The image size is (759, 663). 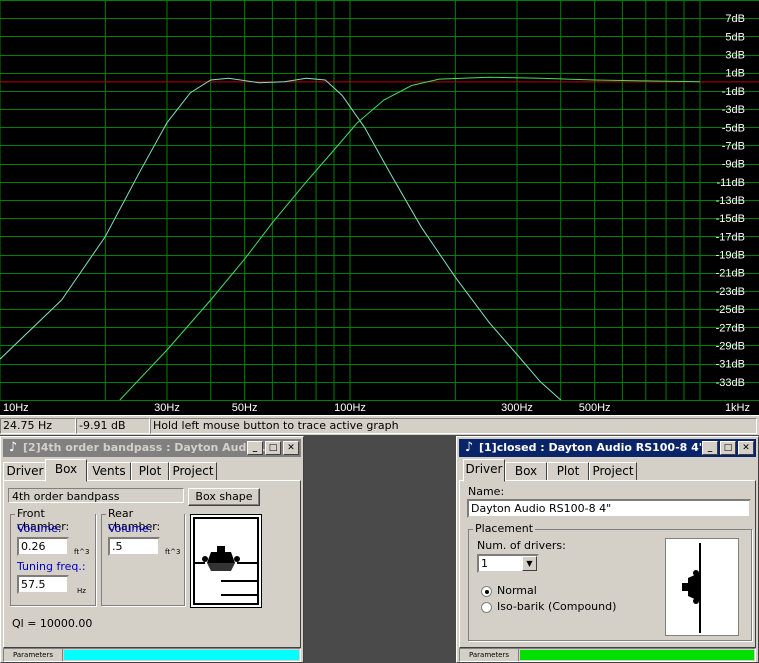 What do you see at coordinates (730, 383) in the screenshot?
I see `y-axis-tick-label: -33dB` at bounding box center [730, 383].